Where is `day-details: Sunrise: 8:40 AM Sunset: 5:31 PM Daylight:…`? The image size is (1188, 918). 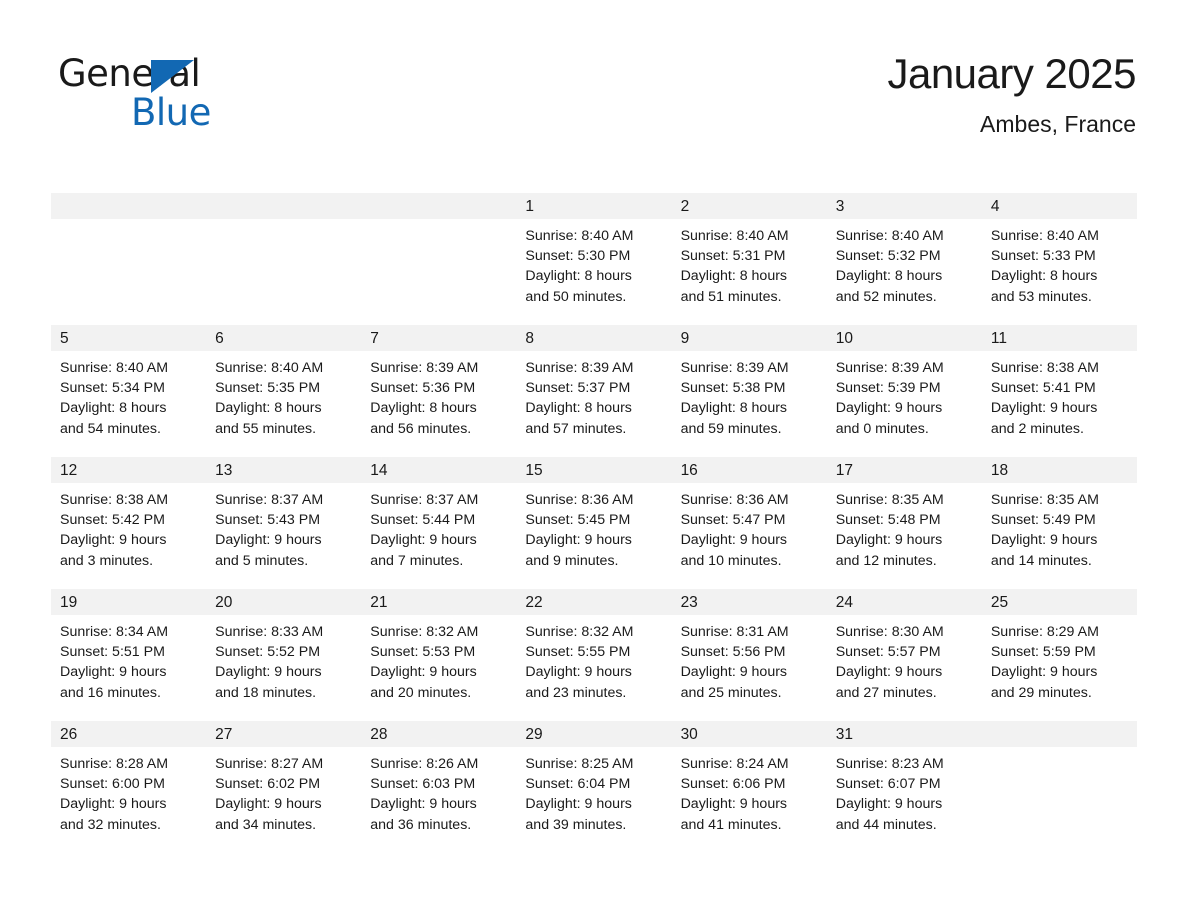 day-details: Sunrise: 8:40 AM Sunset: 5:31 PM Daylight:… is located at coordinates (749, 263).